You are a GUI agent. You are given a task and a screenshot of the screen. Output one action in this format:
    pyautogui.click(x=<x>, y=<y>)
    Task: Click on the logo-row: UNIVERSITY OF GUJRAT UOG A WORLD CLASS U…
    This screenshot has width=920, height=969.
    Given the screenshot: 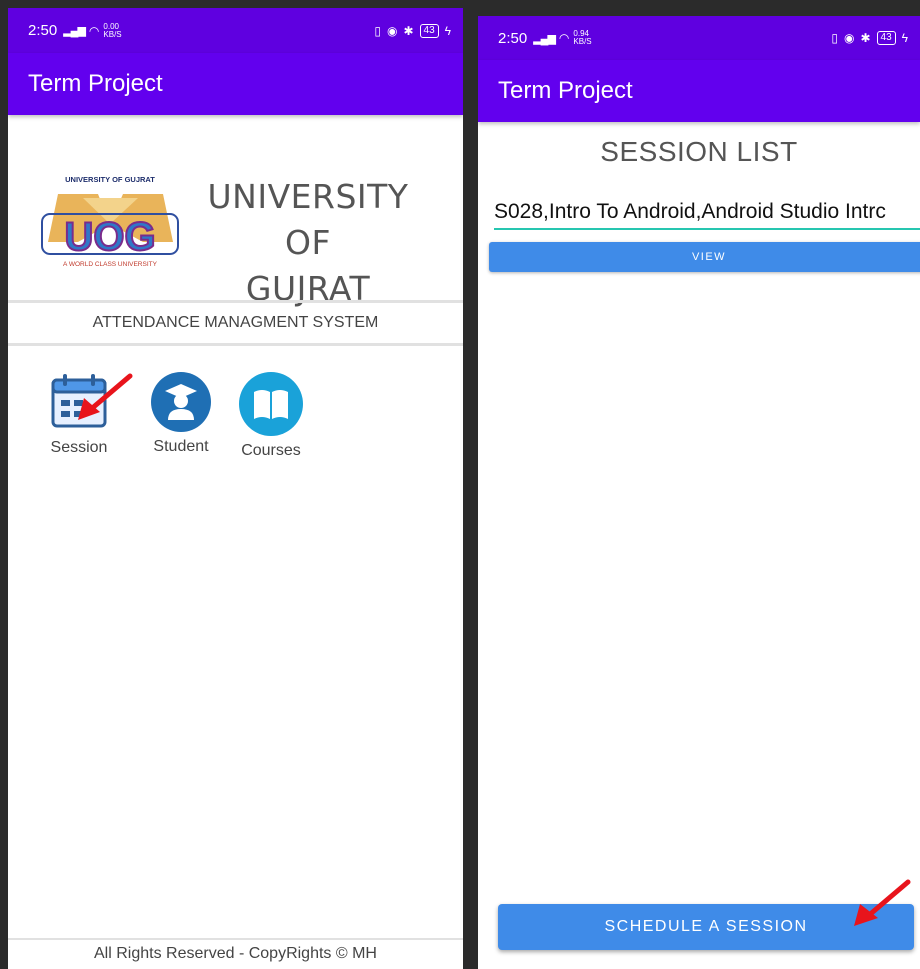 What is the action you would take?
    pyautogui.click(x=235, y=233)
    